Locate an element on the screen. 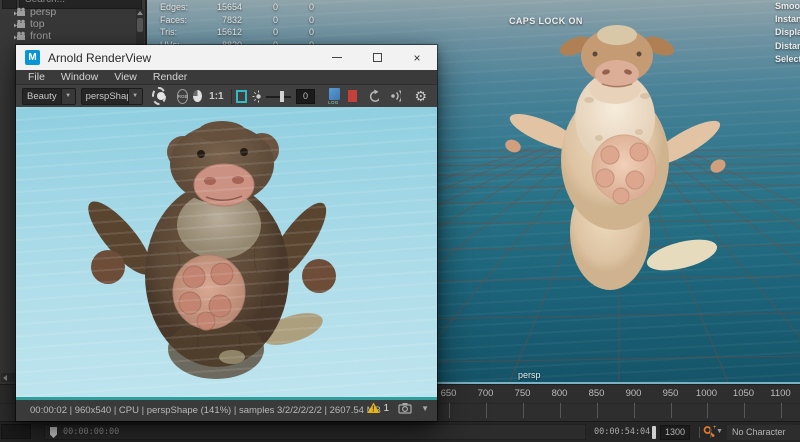 This screenshot has height=442, width=800. scroll-thumb is located at coordinates (140, 25).